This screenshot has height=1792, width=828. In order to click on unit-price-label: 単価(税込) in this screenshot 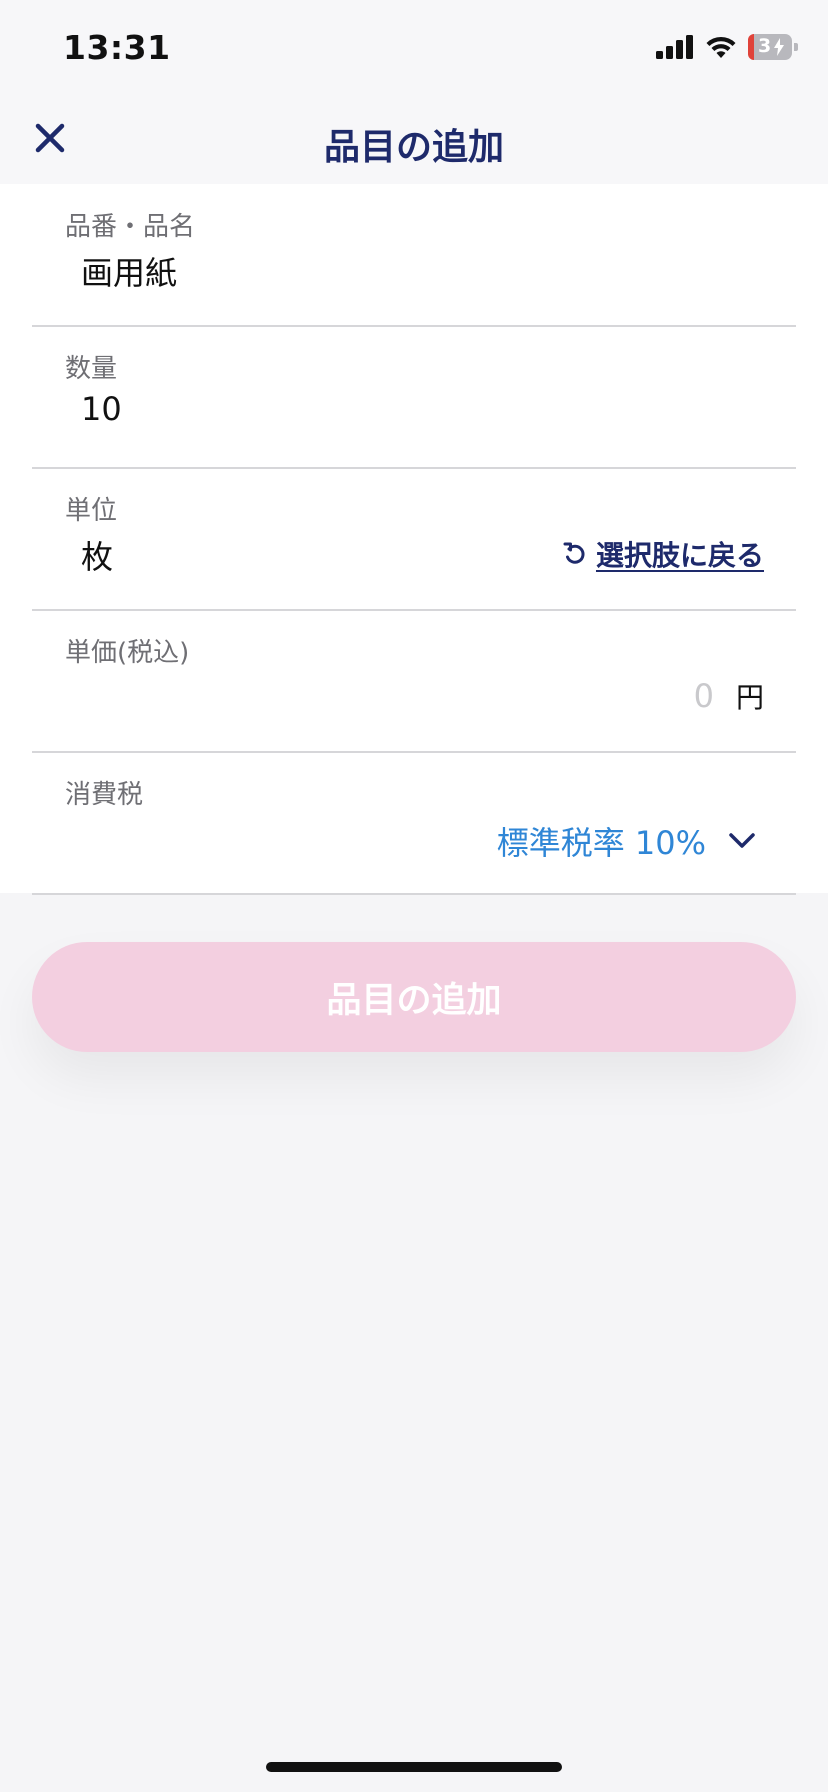, I will do `click(127, 653)`.